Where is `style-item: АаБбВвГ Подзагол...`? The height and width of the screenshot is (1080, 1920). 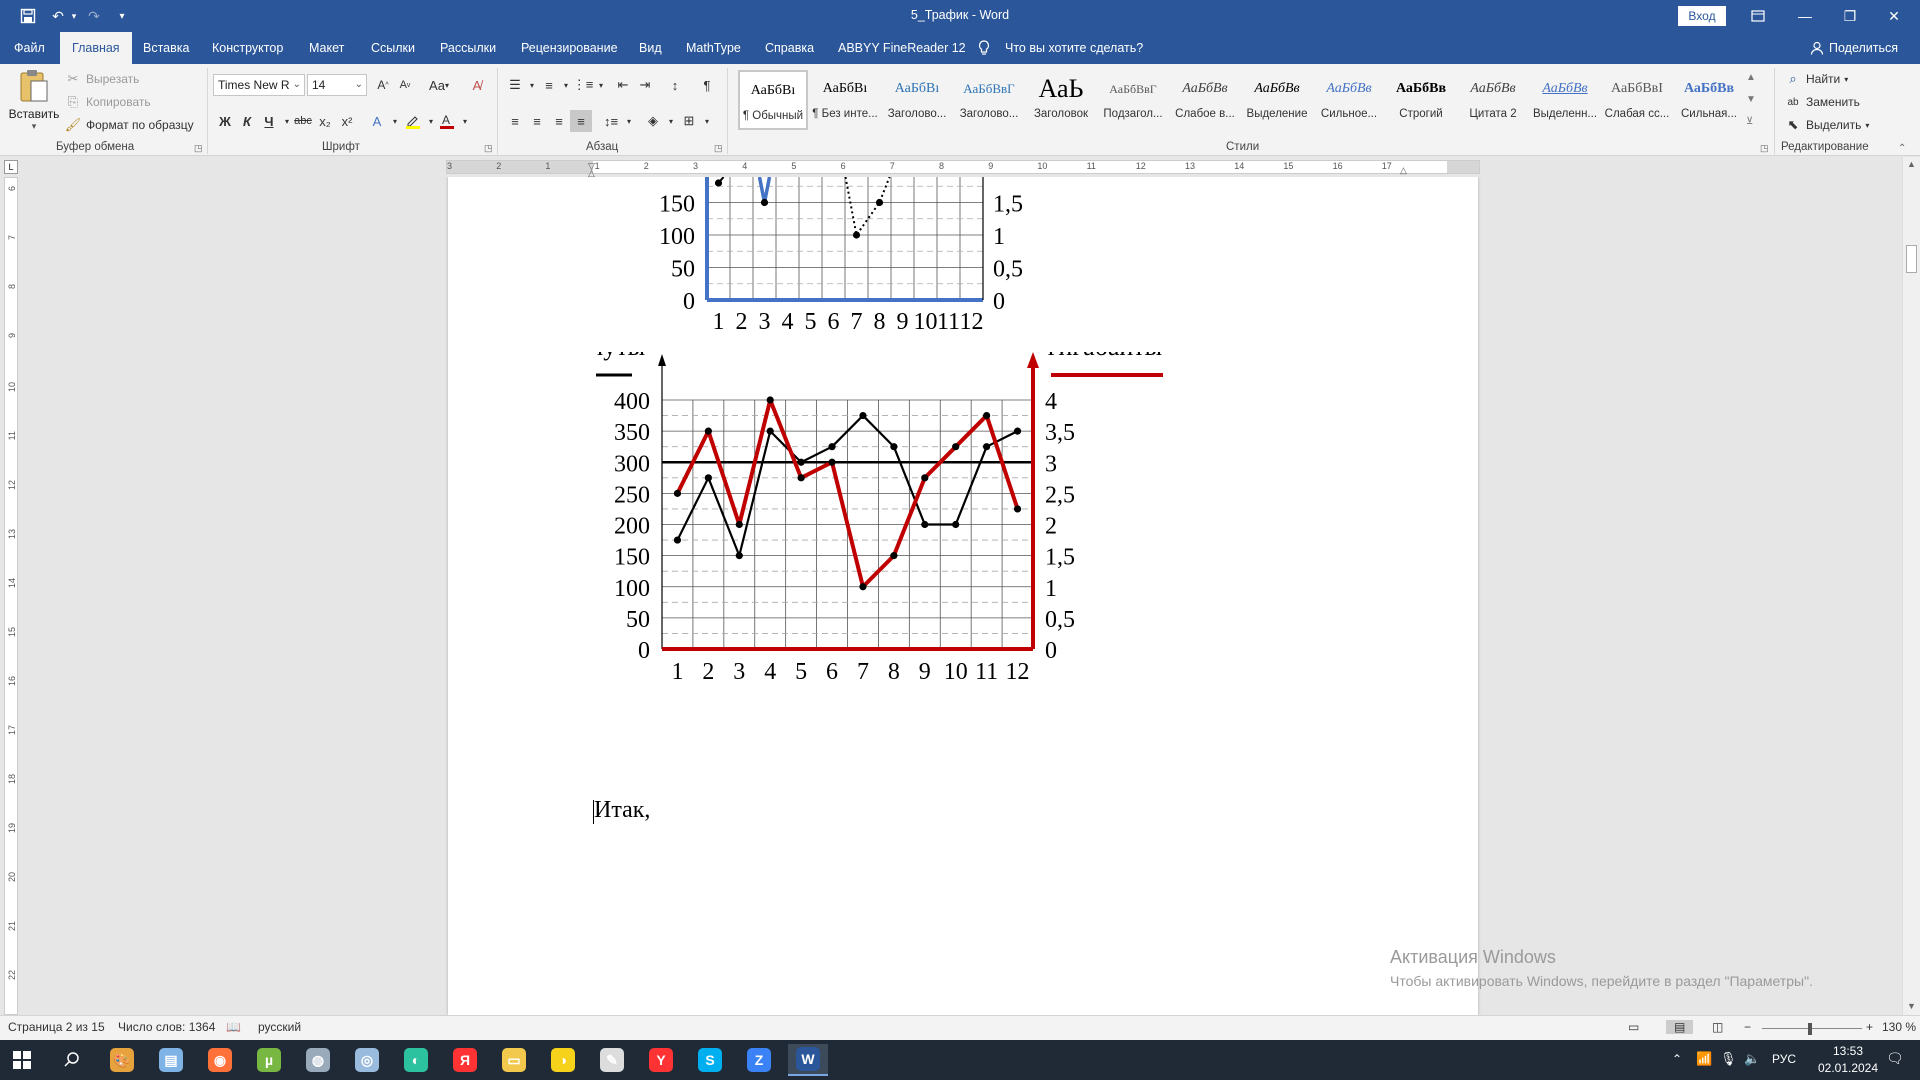
style-item: АаБбВвГ Подзагол... is located at coordinates (1133, 100).